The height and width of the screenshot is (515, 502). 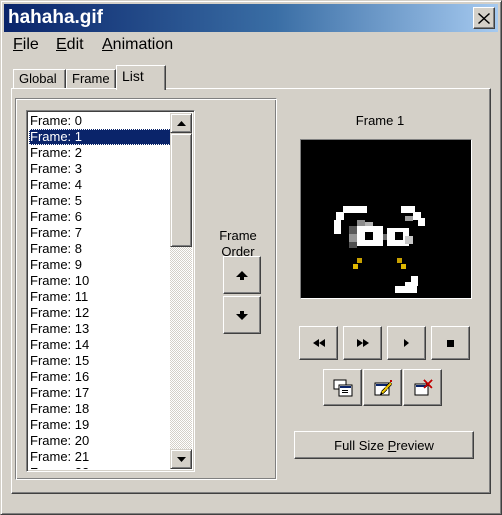 I want to click on frame-list-item: Frame: 8, so click(x=100, y=249).